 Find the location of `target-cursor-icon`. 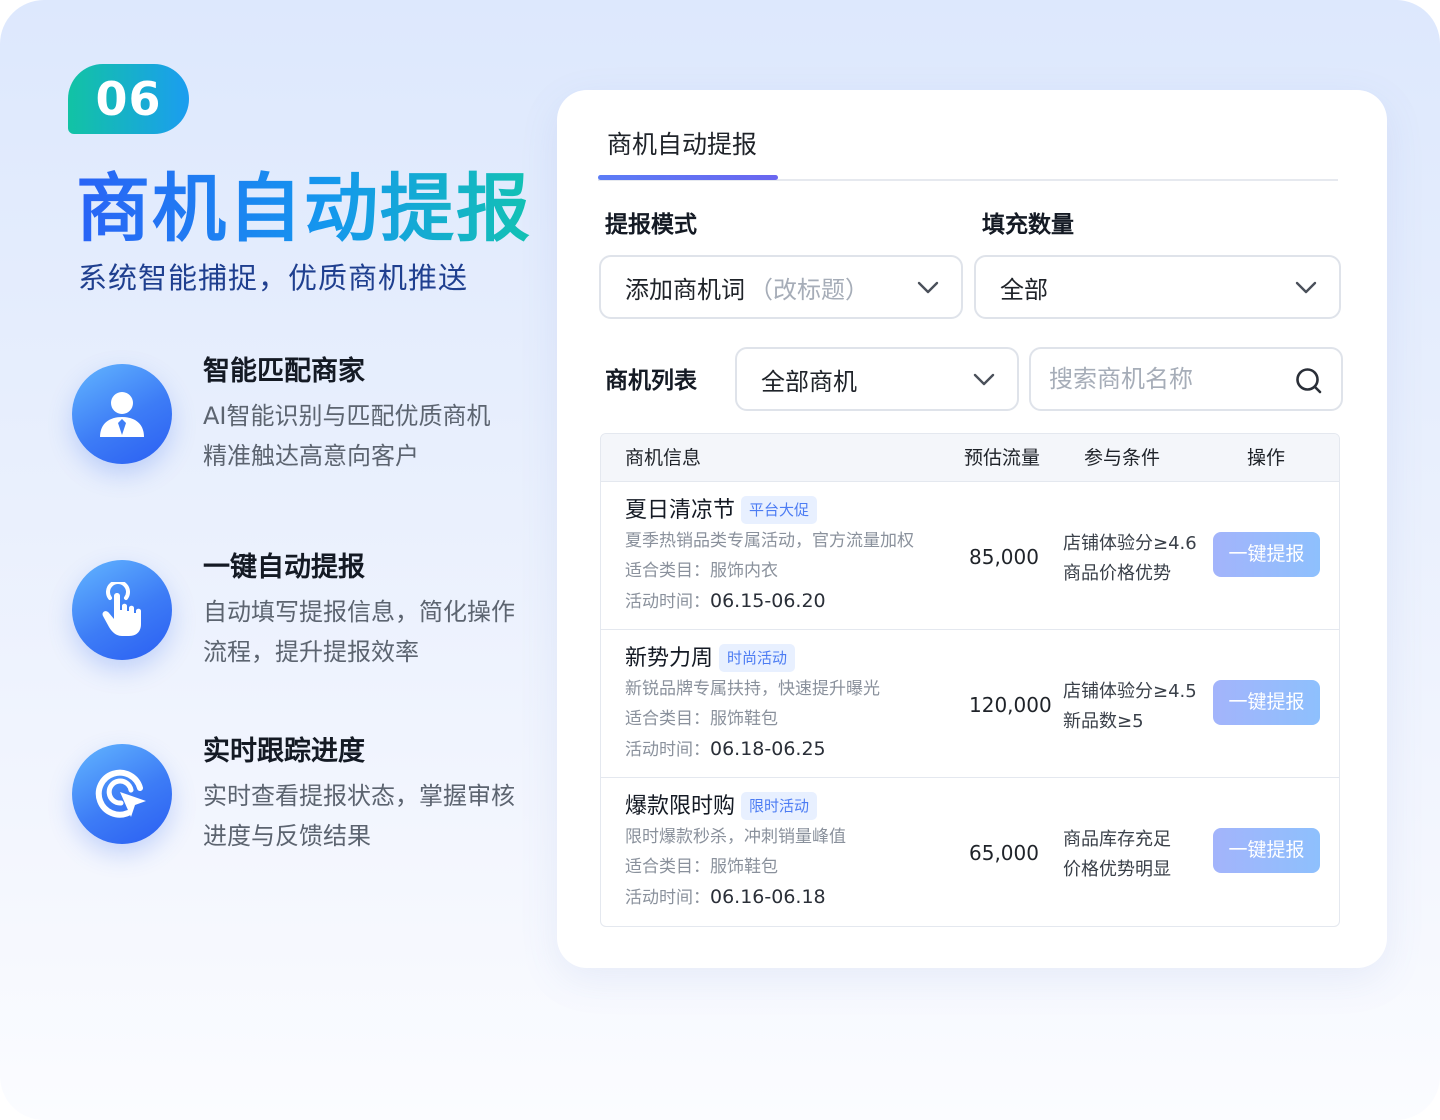

target-cursor-icon is located at coordinates (122, 794).